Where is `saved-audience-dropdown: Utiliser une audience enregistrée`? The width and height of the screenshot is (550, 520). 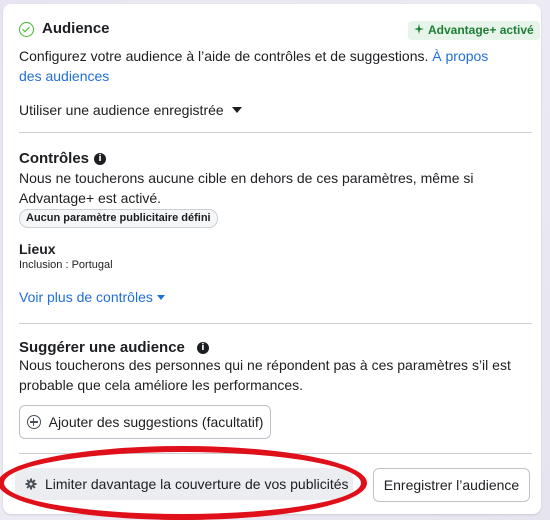 saved-audience-dropdown: Utiliser une audience enregistrée is located at coordinates (130, 110).